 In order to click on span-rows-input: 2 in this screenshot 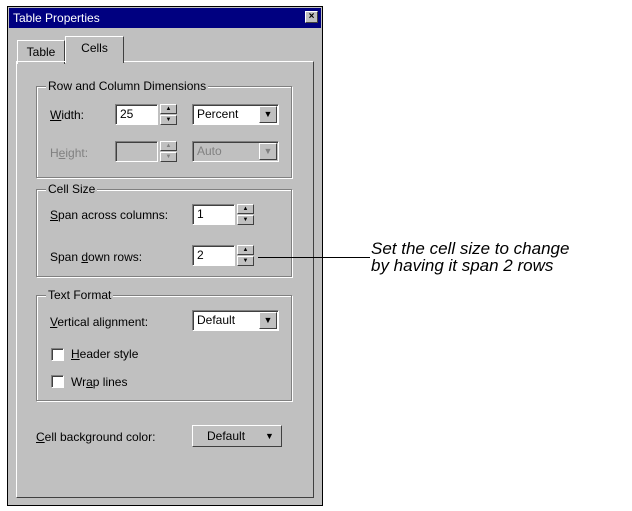, I will do `click(213, 255)`.